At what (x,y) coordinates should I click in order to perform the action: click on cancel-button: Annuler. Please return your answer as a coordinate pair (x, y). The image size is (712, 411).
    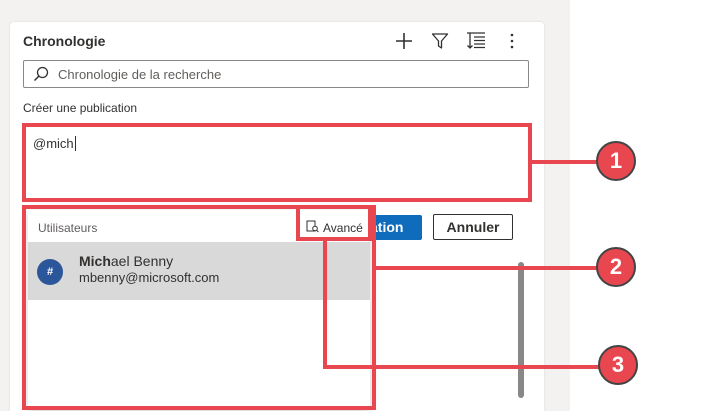
    Looking at the image, I should click on (473, 227).